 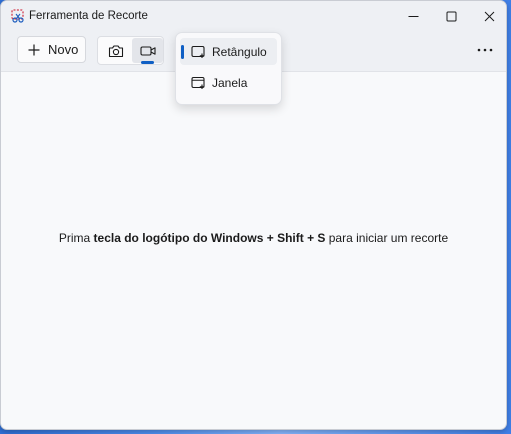 I want to click on new-snip-button: Novo, so click(x=51, y=49).